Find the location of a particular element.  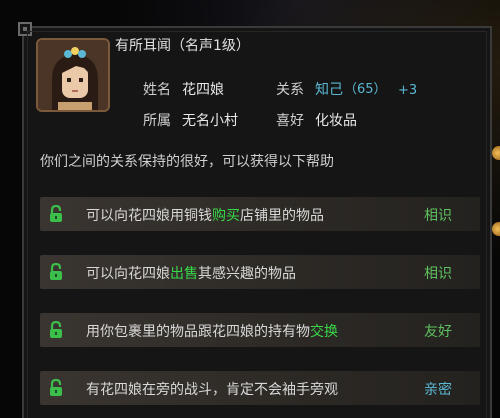

name-value: 花四娘 is located at coordinates (203, 90).